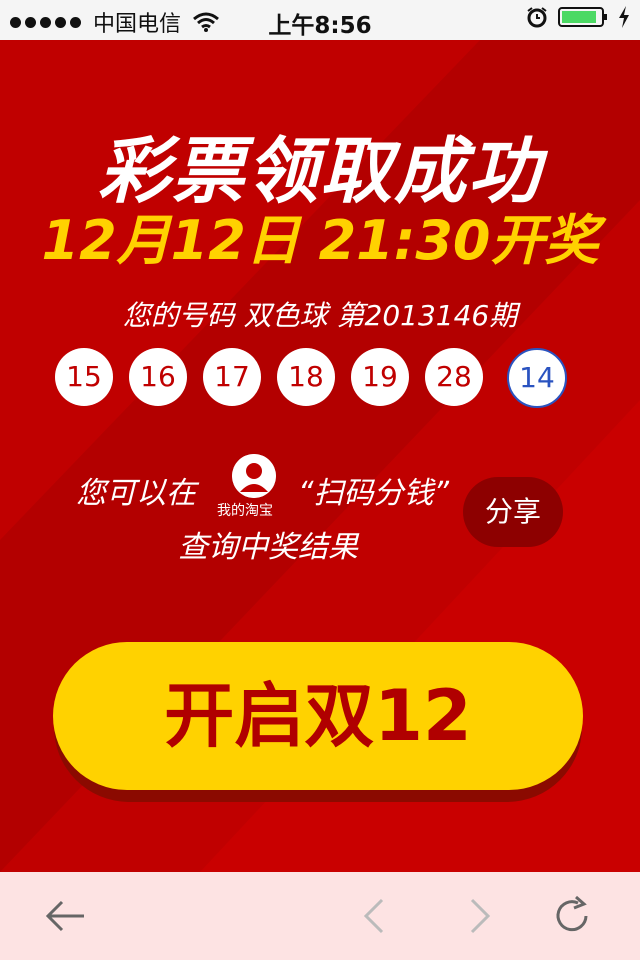 The image size is (640, 960). What do you see at coordinates (513, 512) in the screenshot?
I see `share-button: 分享` at bounding box center [513, 512].